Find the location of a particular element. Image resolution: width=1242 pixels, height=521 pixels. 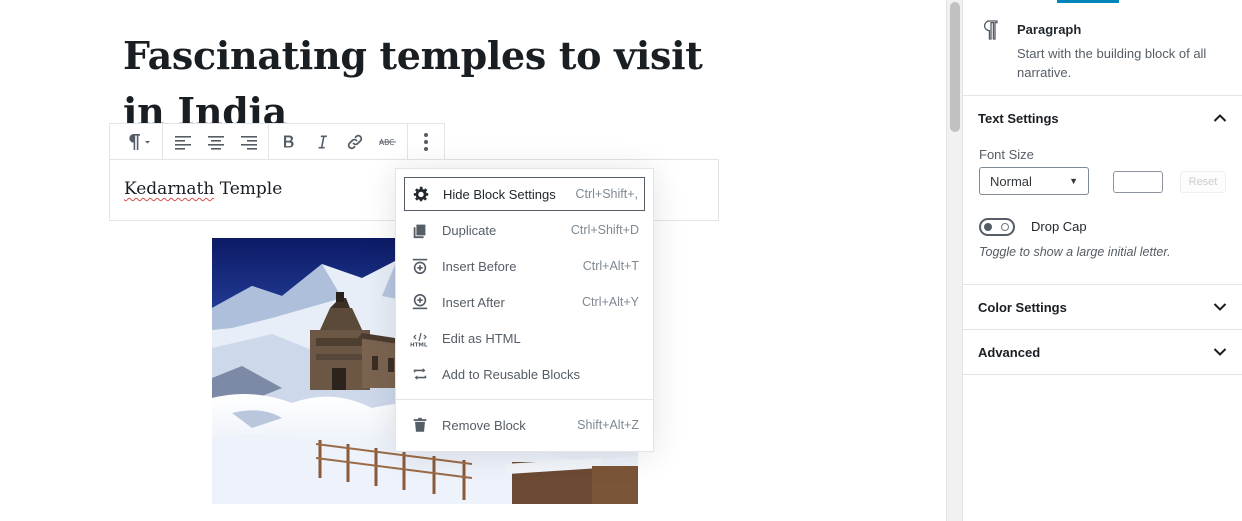

align-right-icon is located at coordinates (248, 143).